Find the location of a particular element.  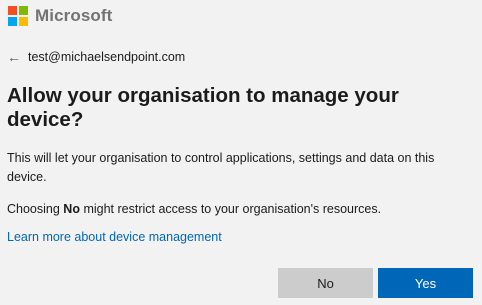

warning-prefix: Choosing is located at coordinates (35, 209).